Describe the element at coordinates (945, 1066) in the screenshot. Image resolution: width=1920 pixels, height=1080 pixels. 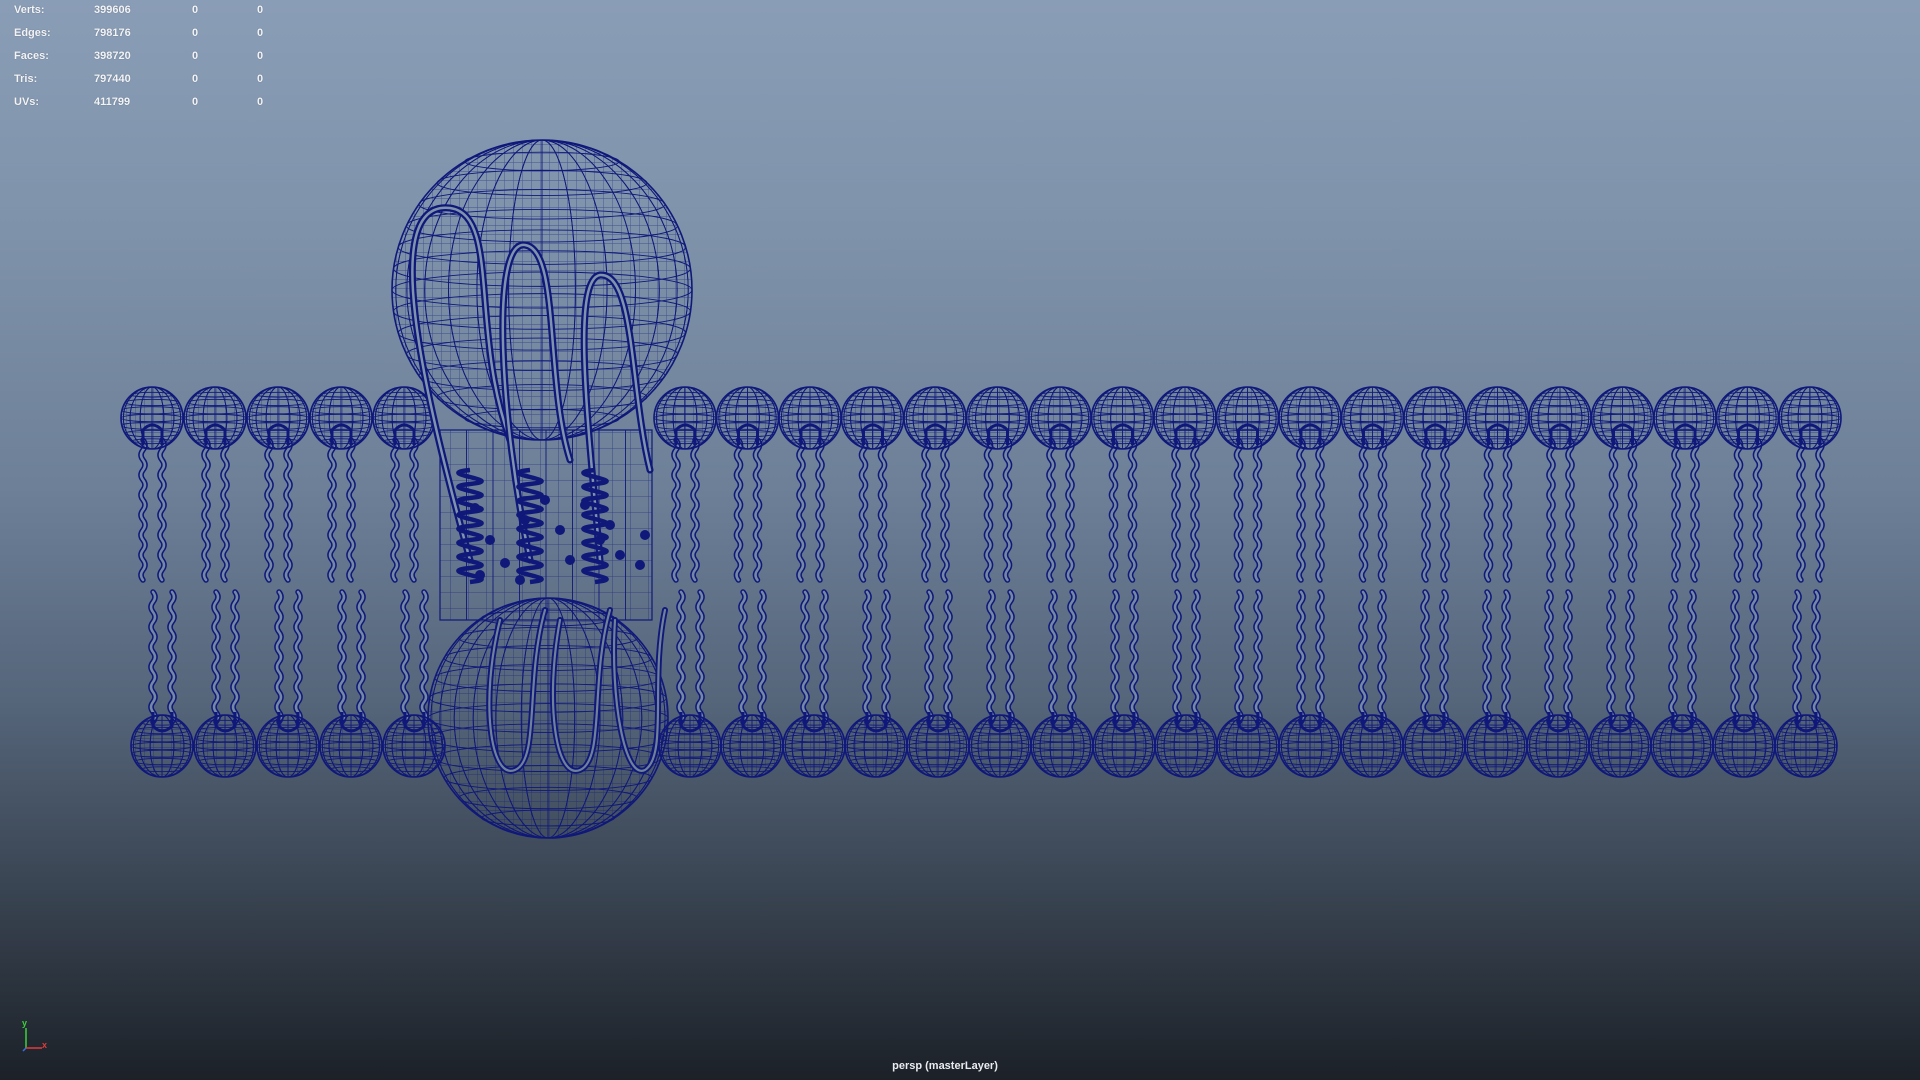
I see `camera-label: persp (masterLayer)` at that location.